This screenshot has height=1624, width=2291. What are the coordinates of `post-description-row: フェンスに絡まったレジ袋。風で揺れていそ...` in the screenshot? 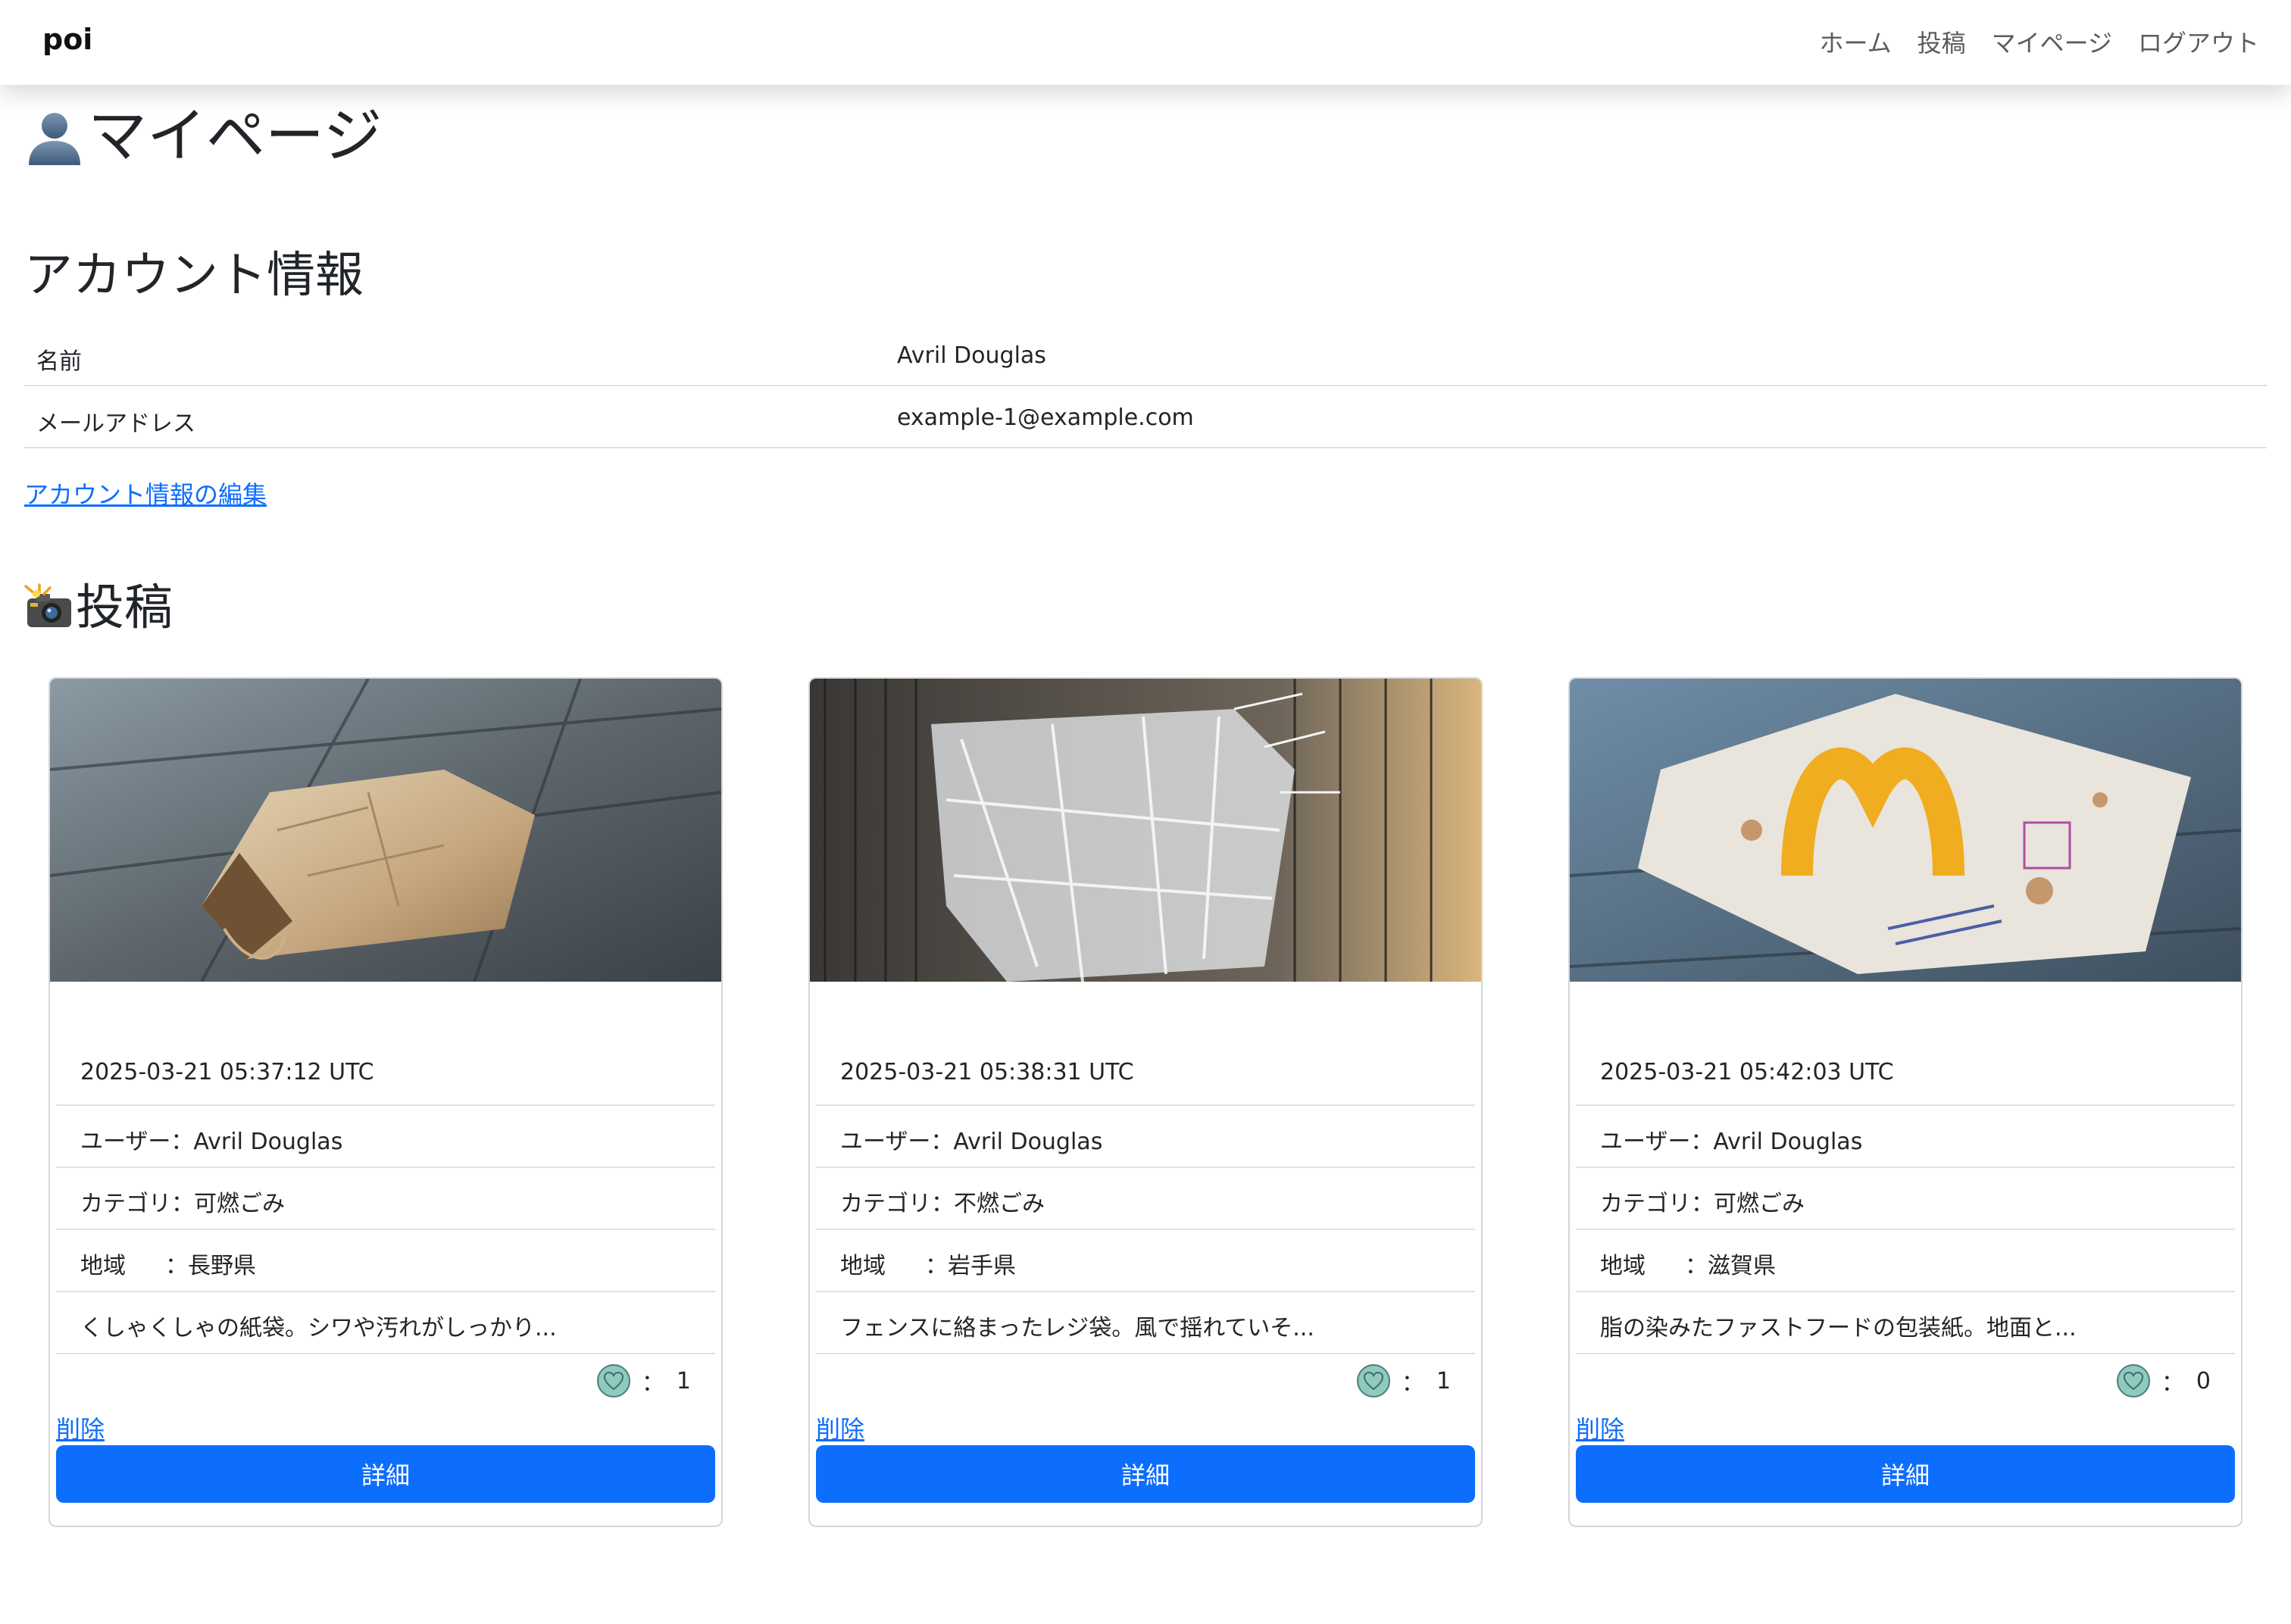 It's located at (1145, 1322).